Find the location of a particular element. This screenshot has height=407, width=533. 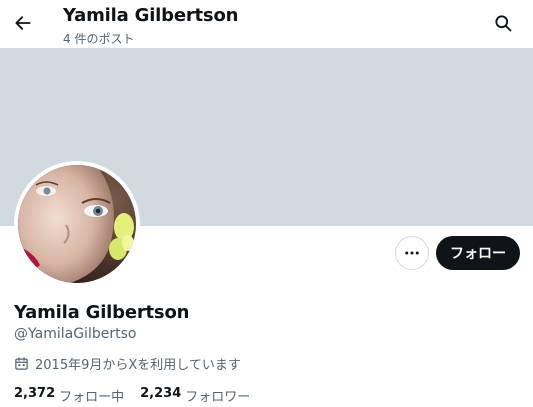

following-label: フォロー中 is located at coordinates (92, 397).